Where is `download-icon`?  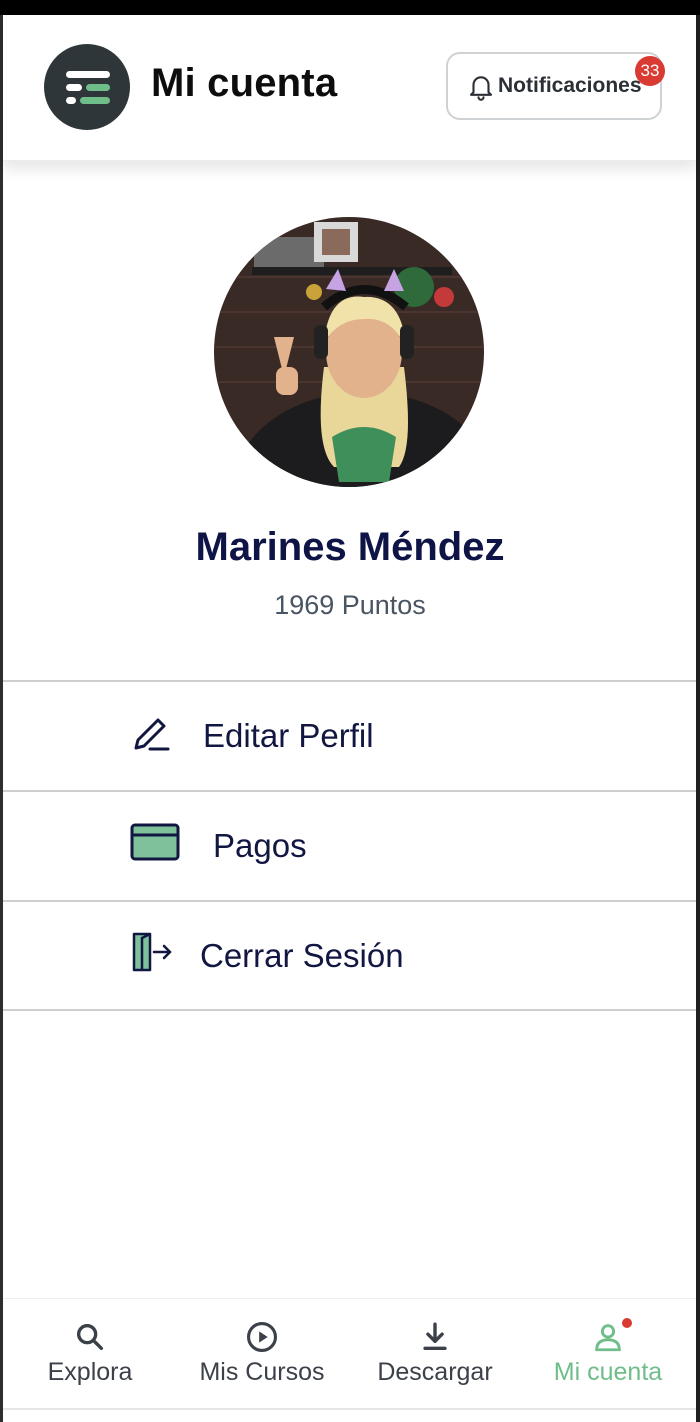
download-icon is located at coordinates (435, 1336).